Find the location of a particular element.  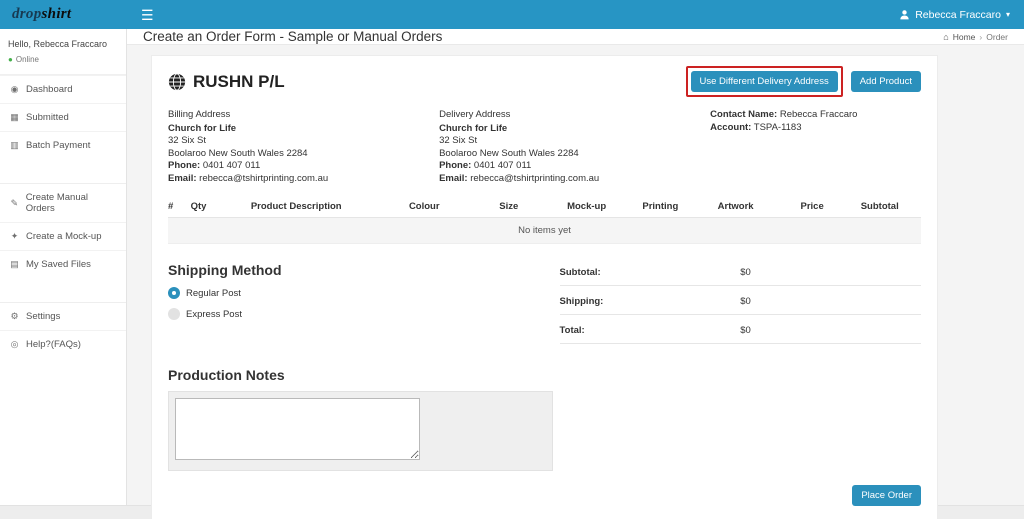

col-colour: Colour is located at coordinates (424, 206).